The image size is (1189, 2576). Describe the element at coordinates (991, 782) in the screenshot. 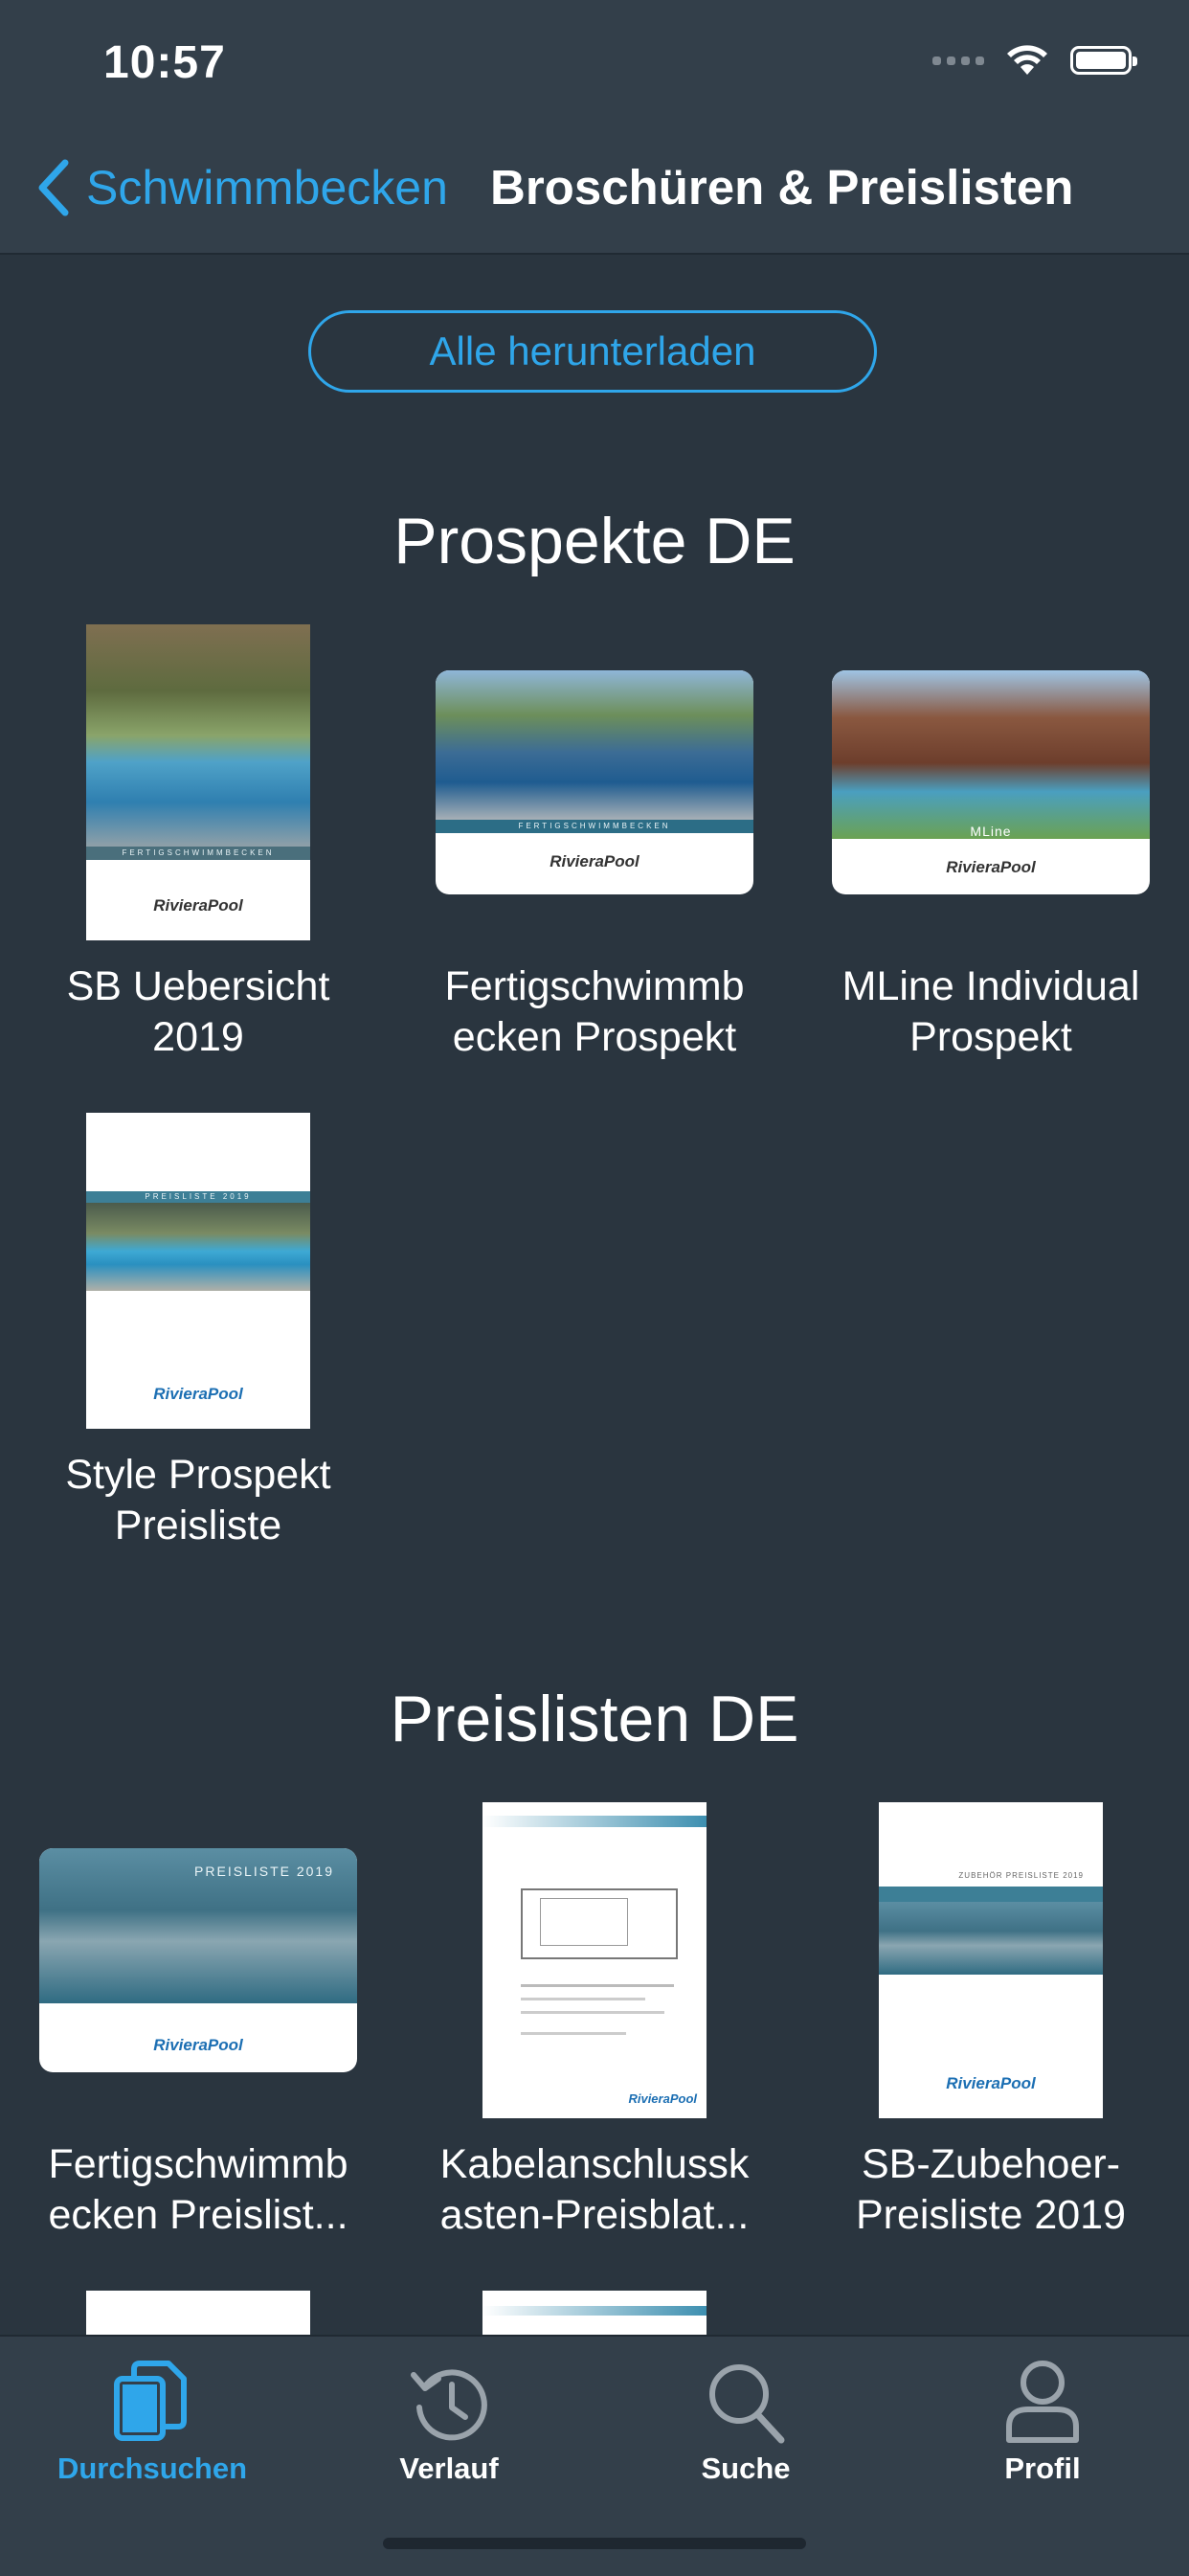

I see `document-cover: MLine RivieraPool` at that location.